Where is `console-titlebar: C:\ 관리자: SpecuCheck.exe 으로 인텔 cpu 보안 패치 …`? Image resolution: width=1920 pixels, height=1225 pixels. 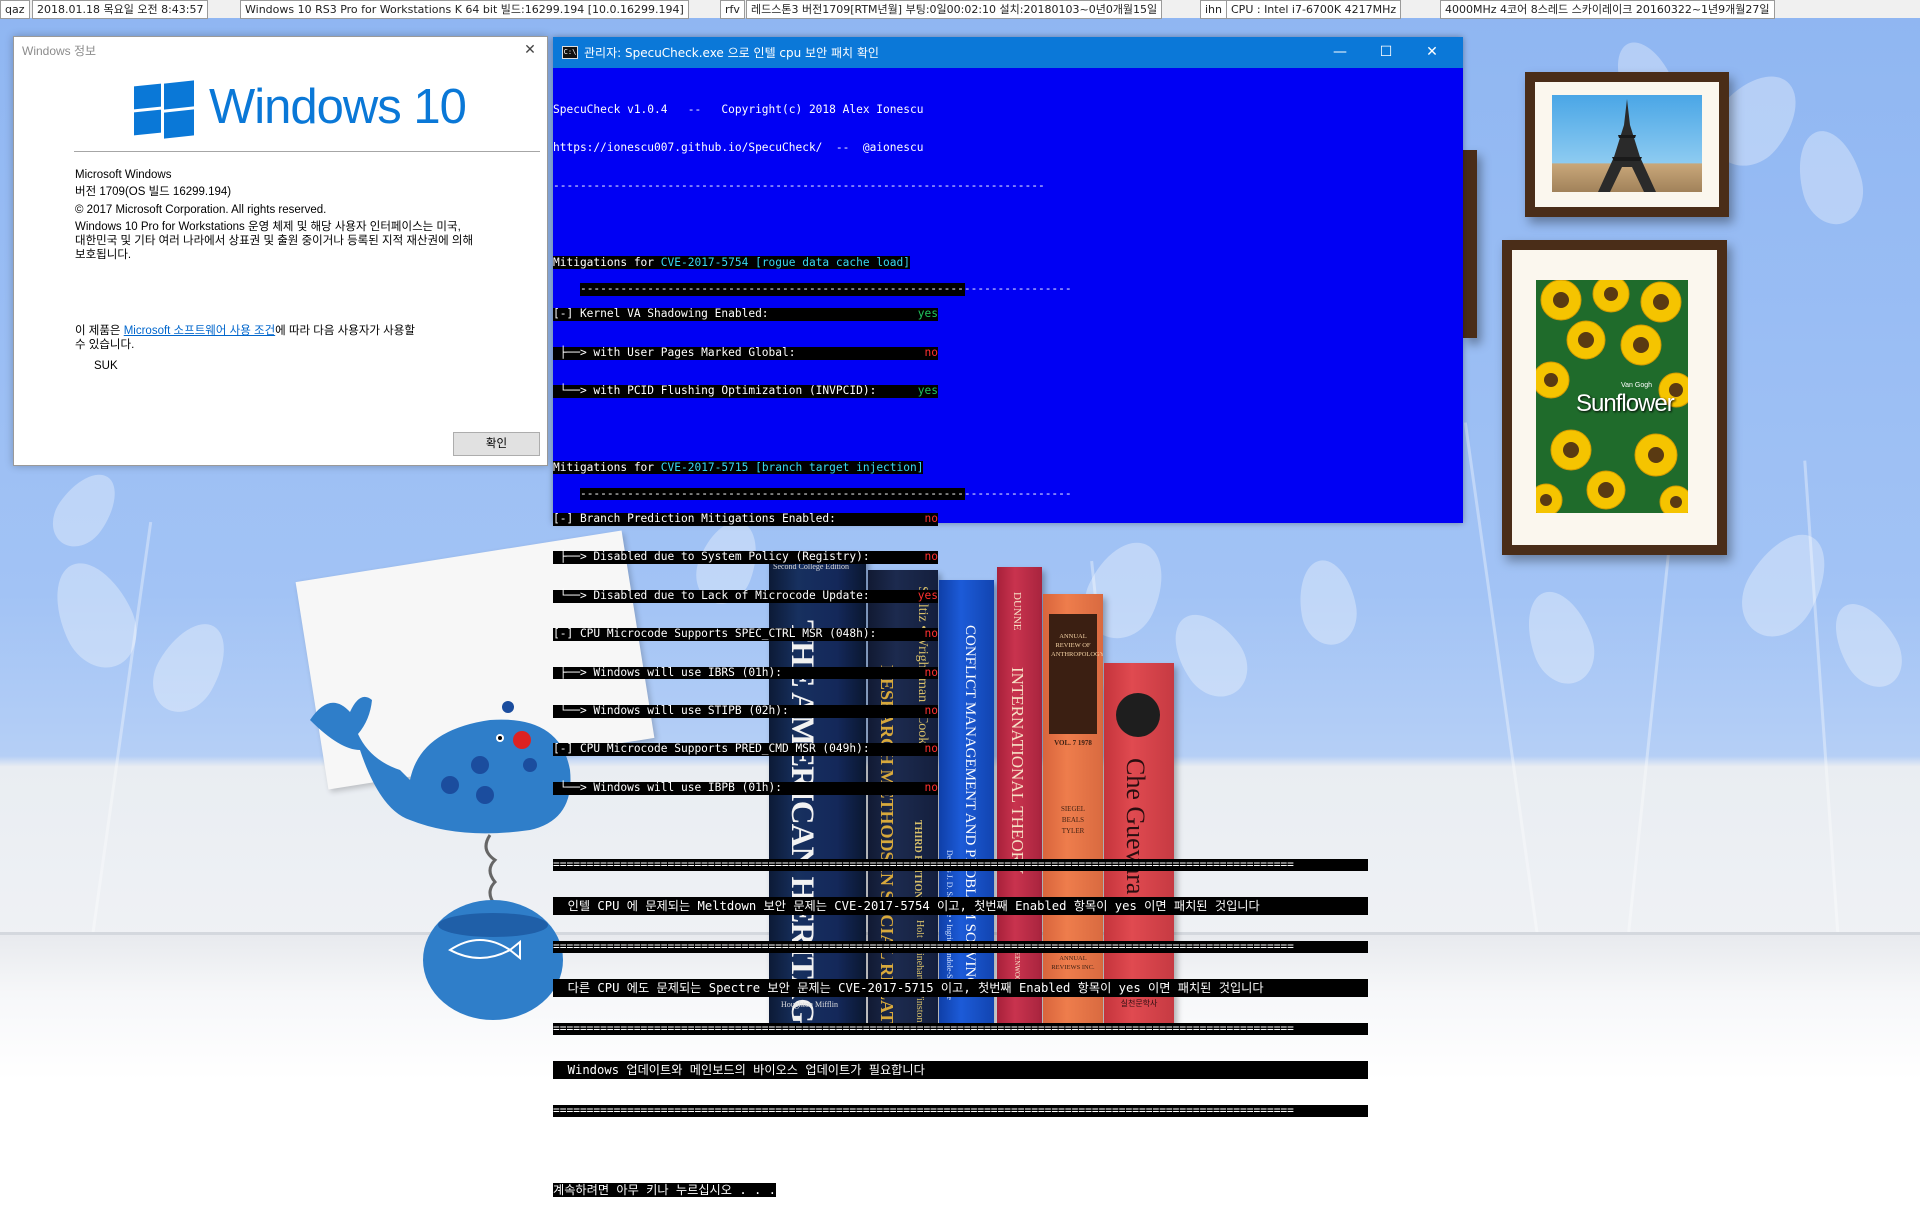 console-titlebar: C:\ 관리자: SpecuCheck.exe 으로 인텔 cpu 보안 패치 … is located at coordinates (1008, 52).